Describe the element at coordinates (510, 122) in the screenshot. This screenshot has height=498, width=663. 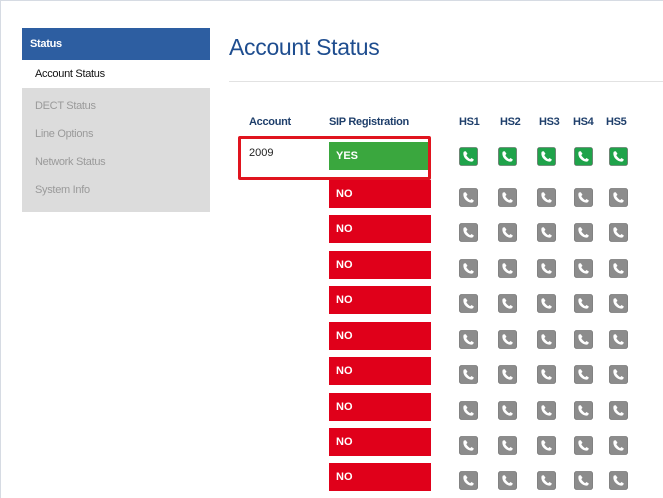
I see `column-header-hs2: HS2` at that location.